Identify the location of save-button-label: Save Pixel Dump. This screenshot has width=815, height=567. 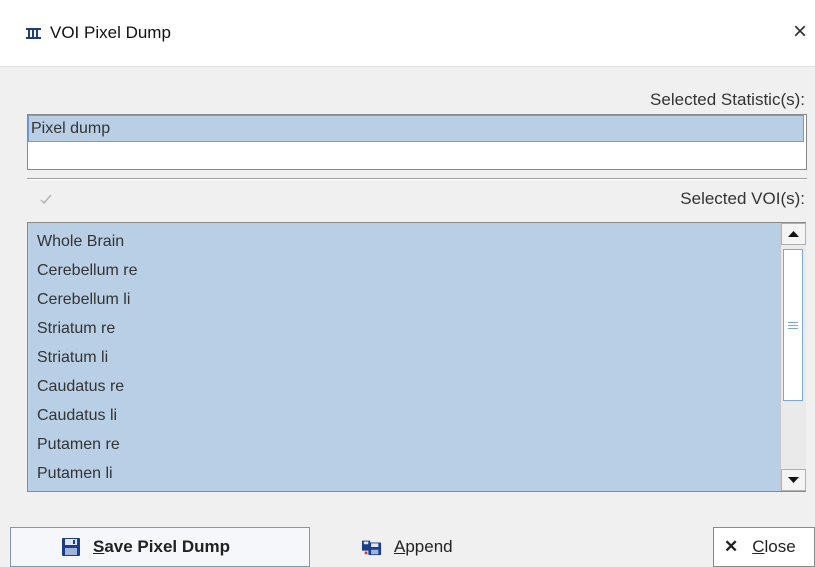
(161, 547).